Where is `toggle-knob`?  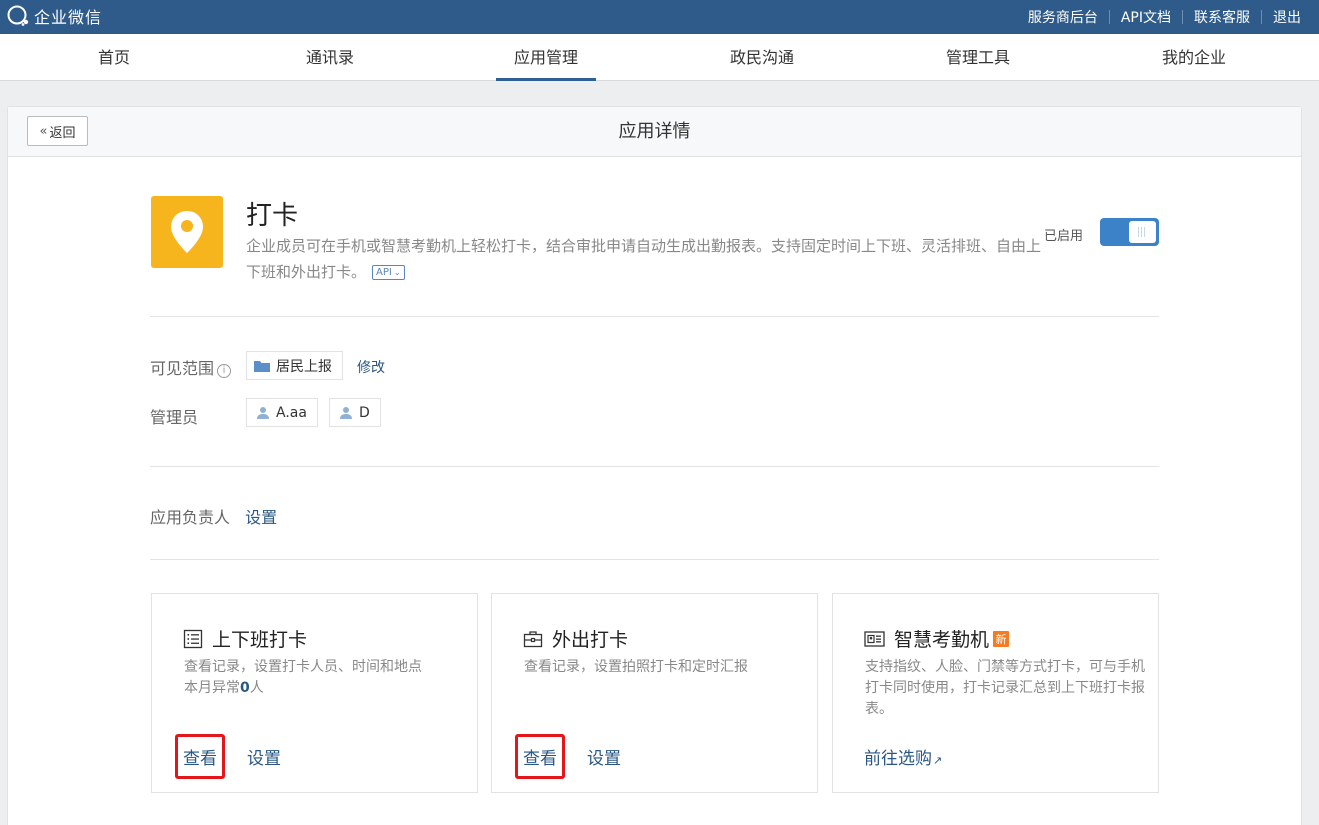
toggle-knob is located at coordinates (1142, 232).